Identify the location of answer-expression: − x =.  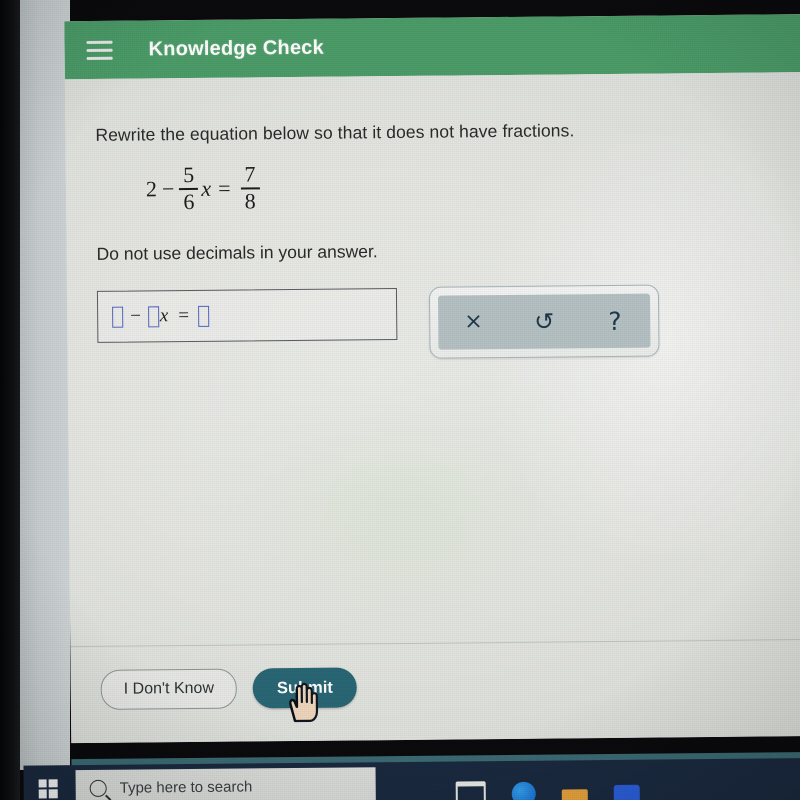
(161, 316).